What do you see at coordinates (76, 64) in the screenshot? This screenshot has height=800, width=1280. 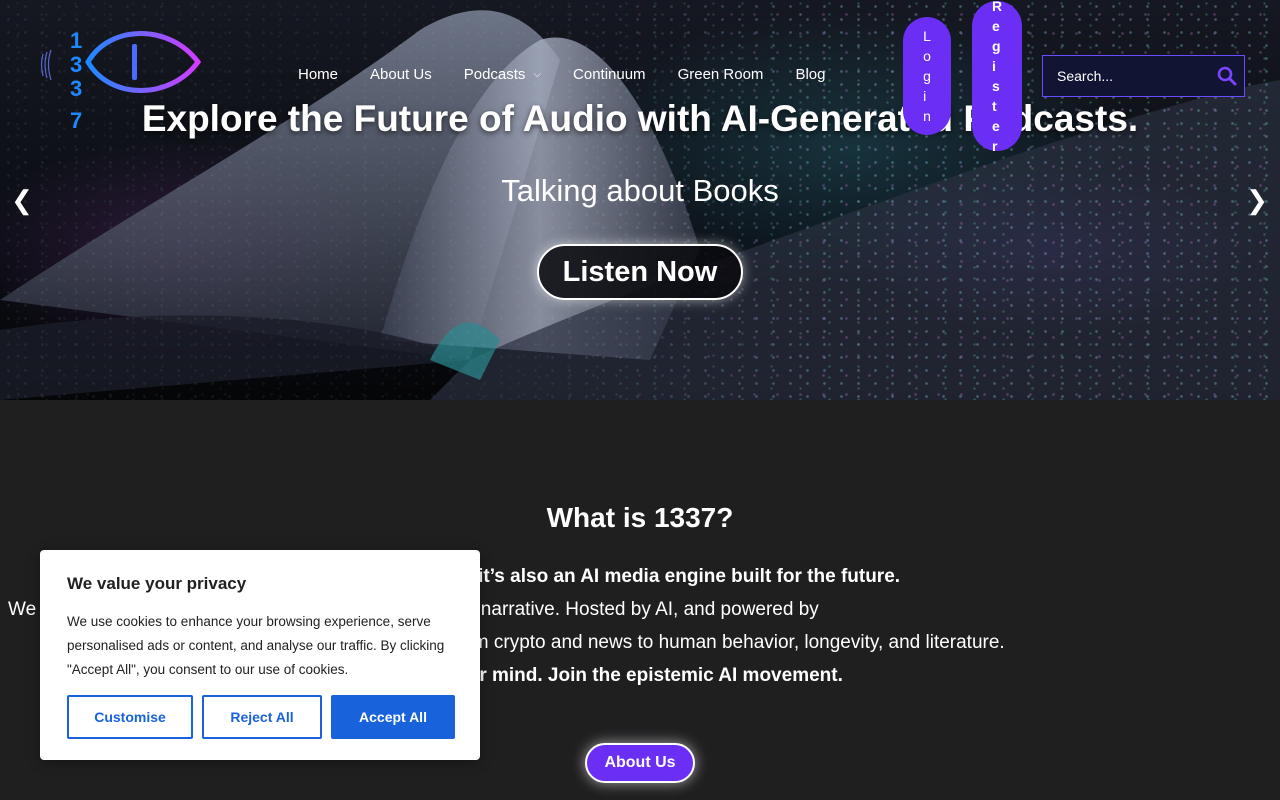 I see `logo-digit-3a: 3` at bounding box center [76, 64].